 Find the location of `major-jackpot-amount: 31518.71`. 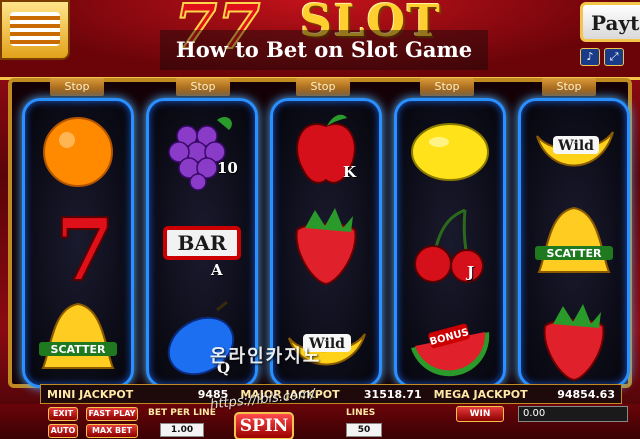

major-jackpot-amount: 31518.71 is located at coordinates (392, 394).